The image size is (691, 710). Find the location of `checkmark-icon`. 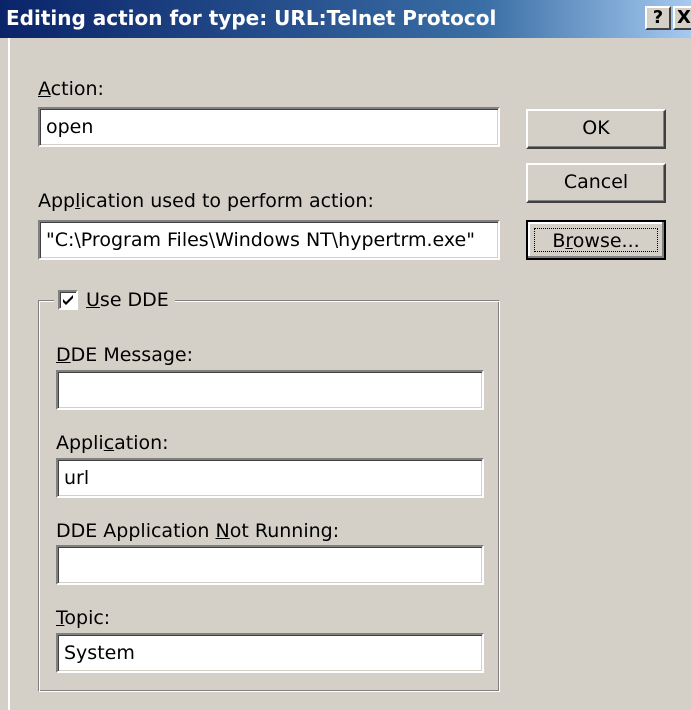

checkmark-icon is located at coordinates (68, 300).